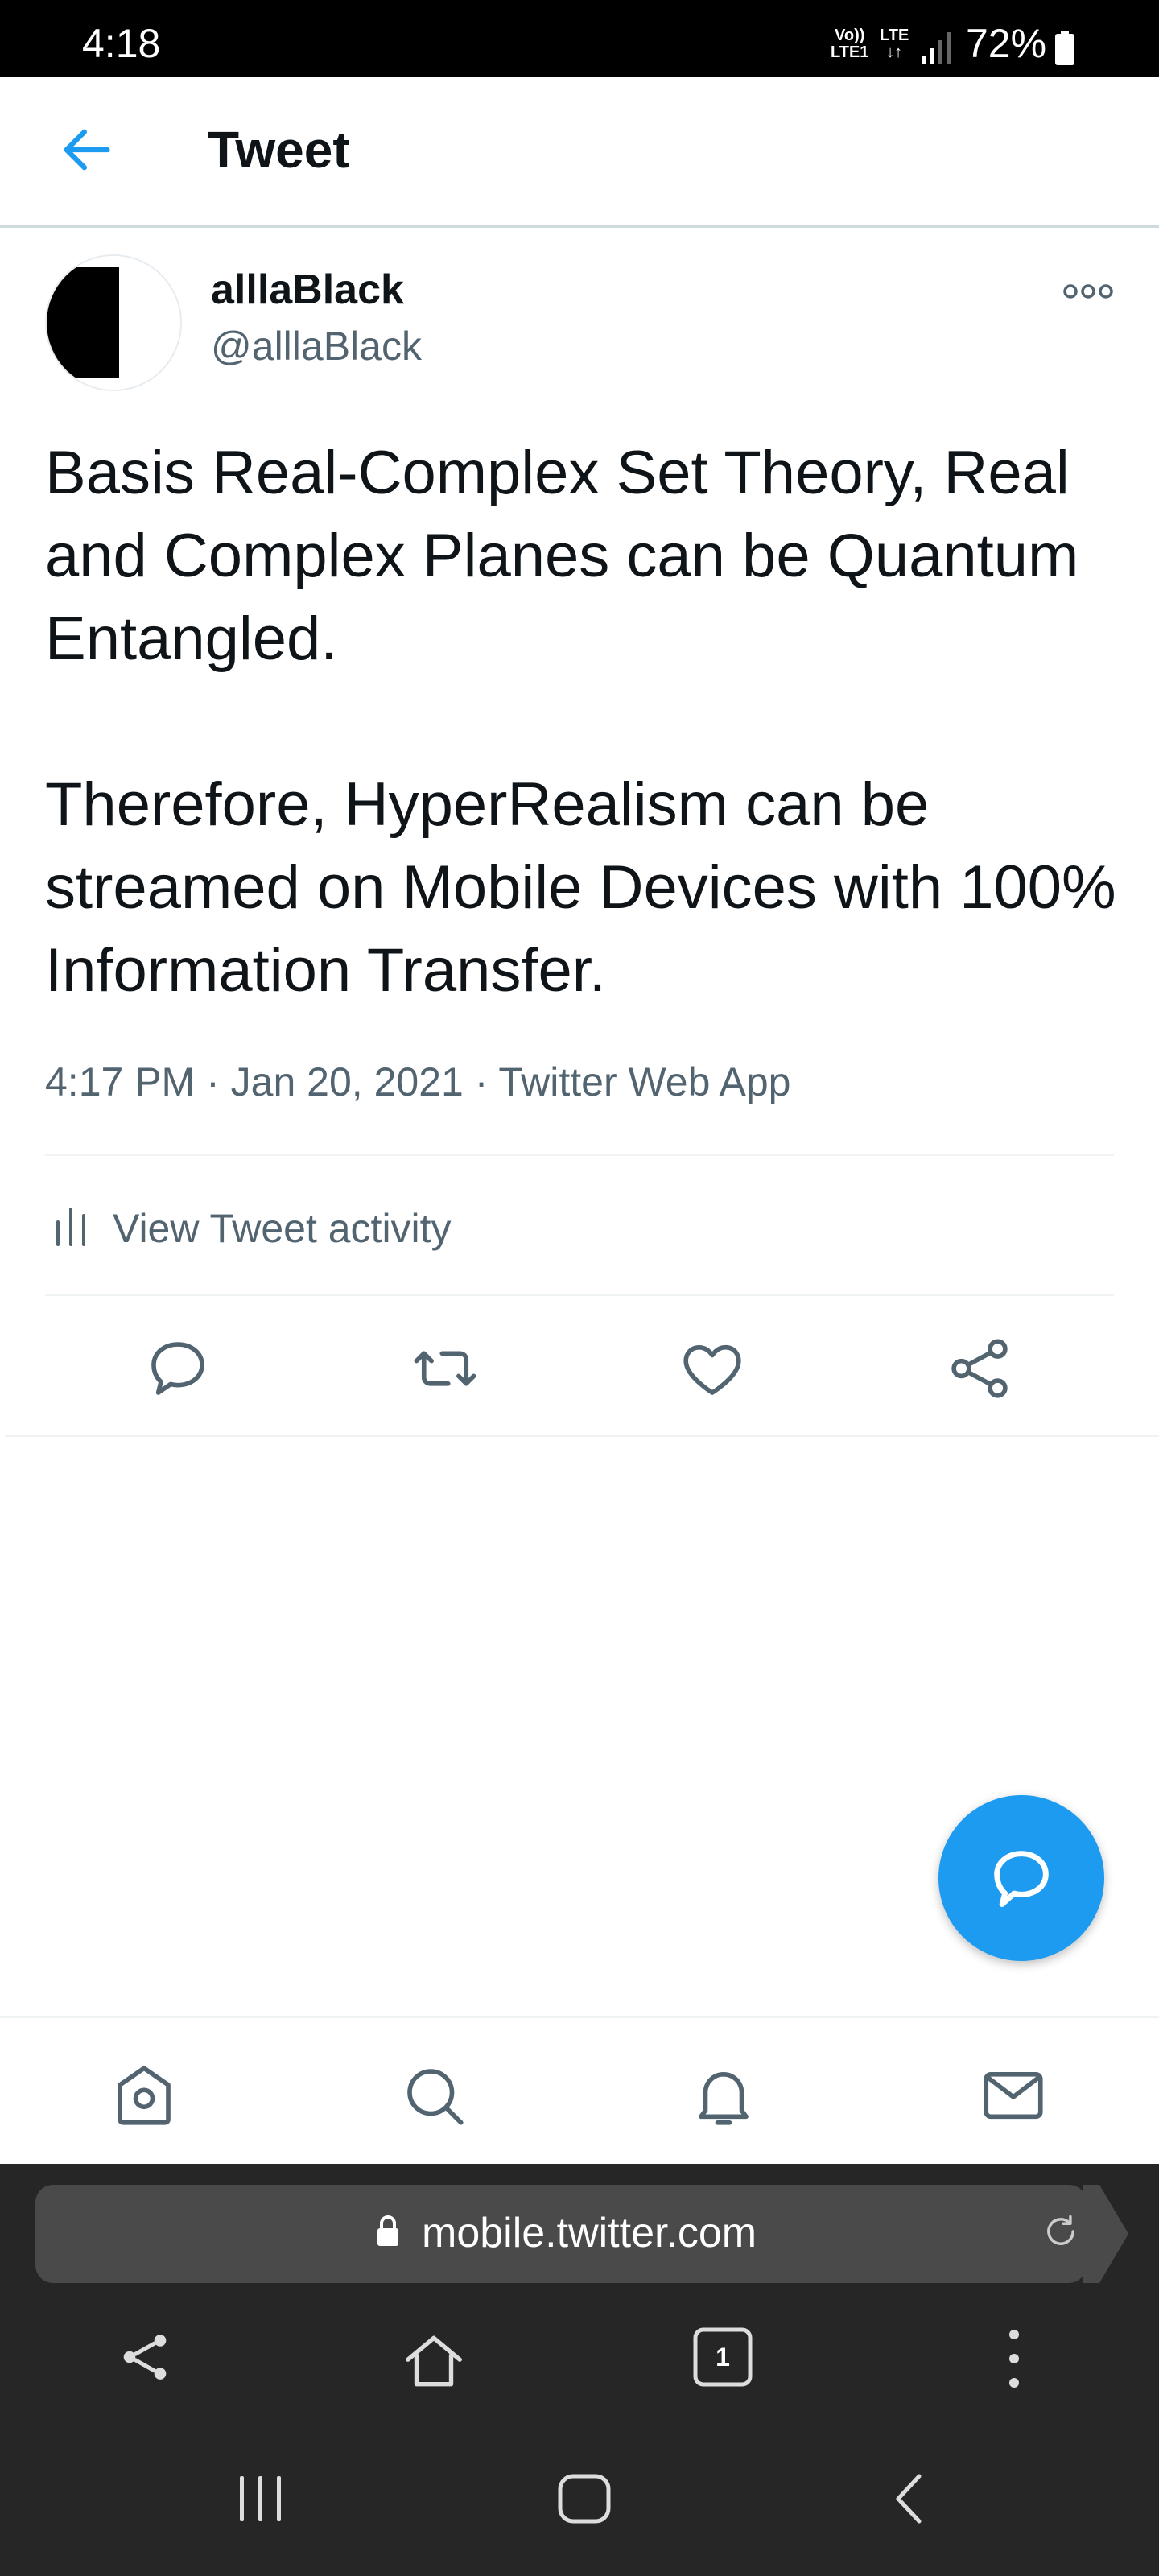 This screenshot has width=1159, height=2576. I want to click on battery-icon, so click(1064, 48).